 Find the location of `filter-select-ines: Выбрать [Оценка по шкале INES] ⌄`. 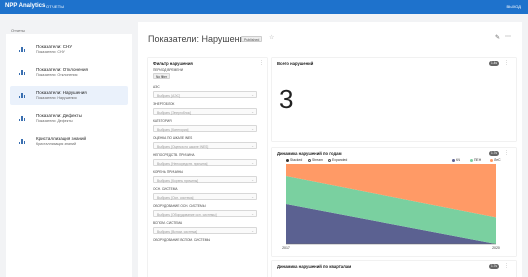

filter-select-ines: Выбрать [Оценка по шкале INES] ⌄ is located at coordinates (205, 145).